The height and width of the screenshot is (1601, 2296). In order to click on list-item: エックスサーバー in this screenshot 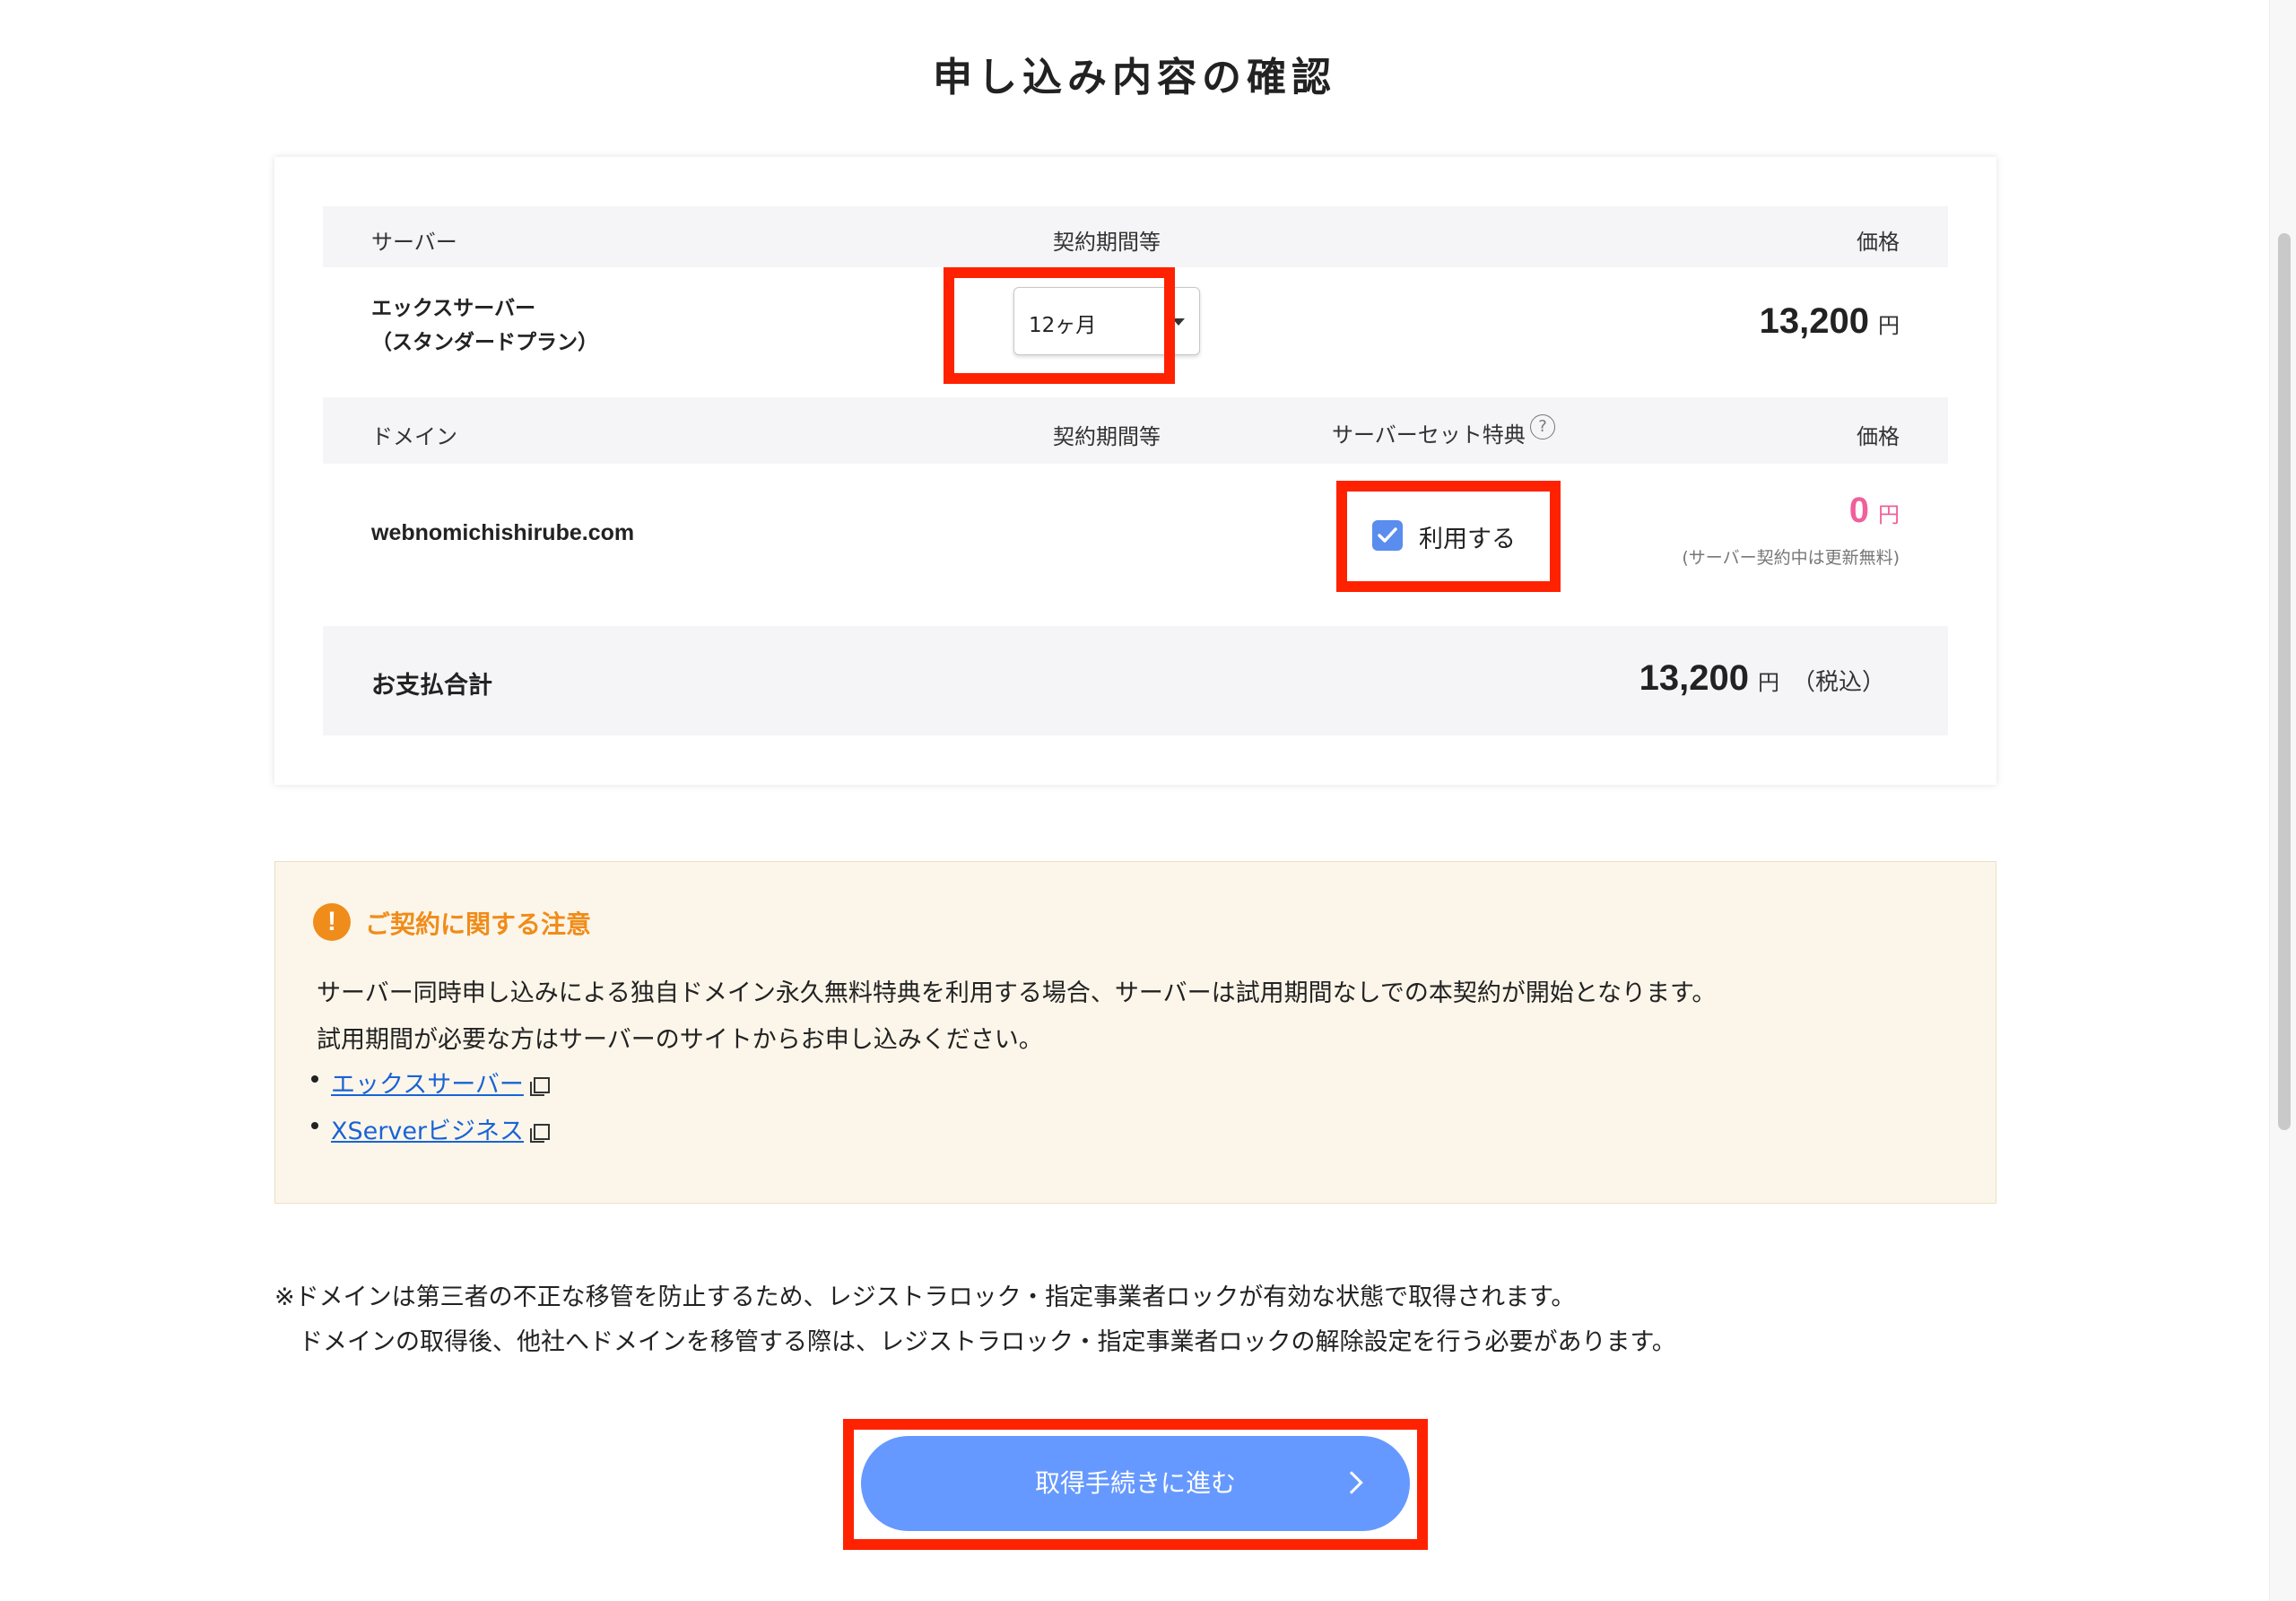, I will do `click(430, 1082)`.